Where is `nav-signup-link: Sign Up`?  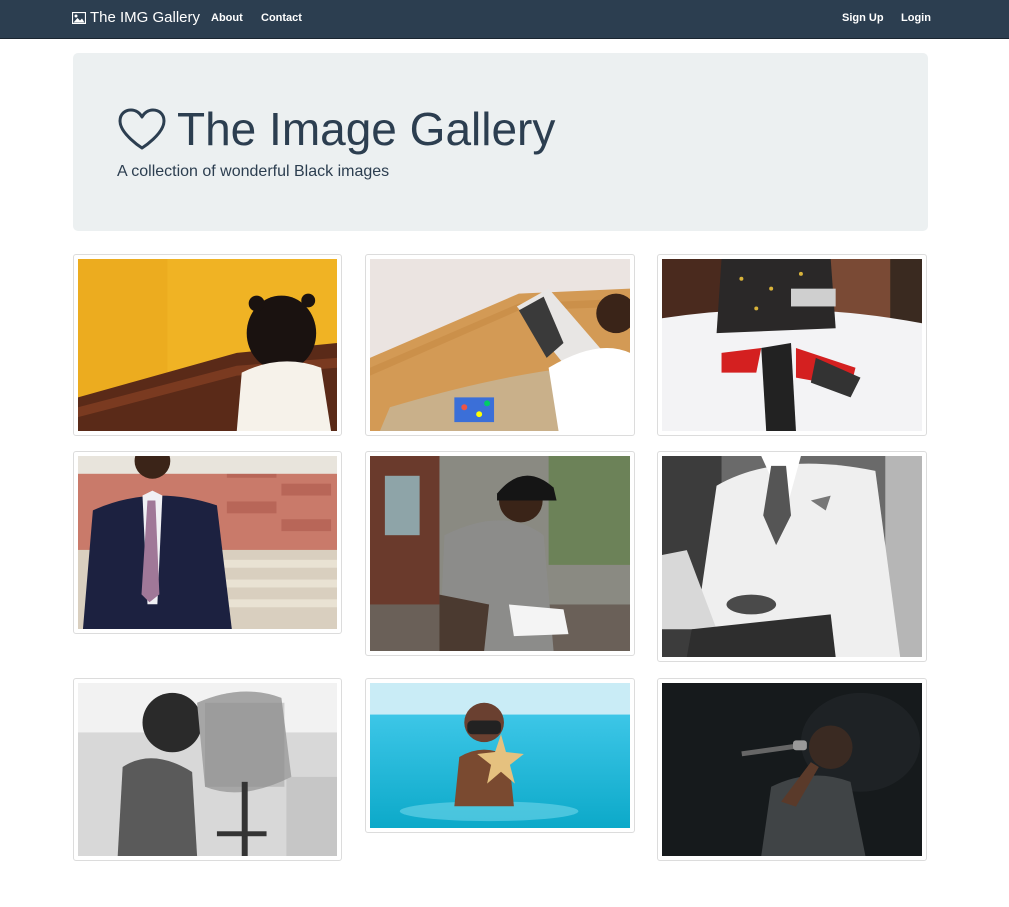
nav-signup-link: Sign Up is located at coordinates (863, 18).